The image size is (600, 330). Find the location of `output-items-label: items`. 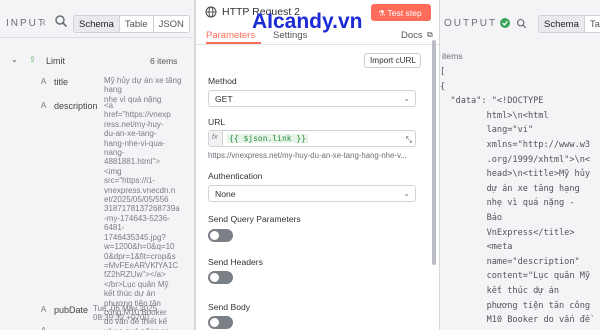

output-items-label: items is located at coordinates (452, 56).